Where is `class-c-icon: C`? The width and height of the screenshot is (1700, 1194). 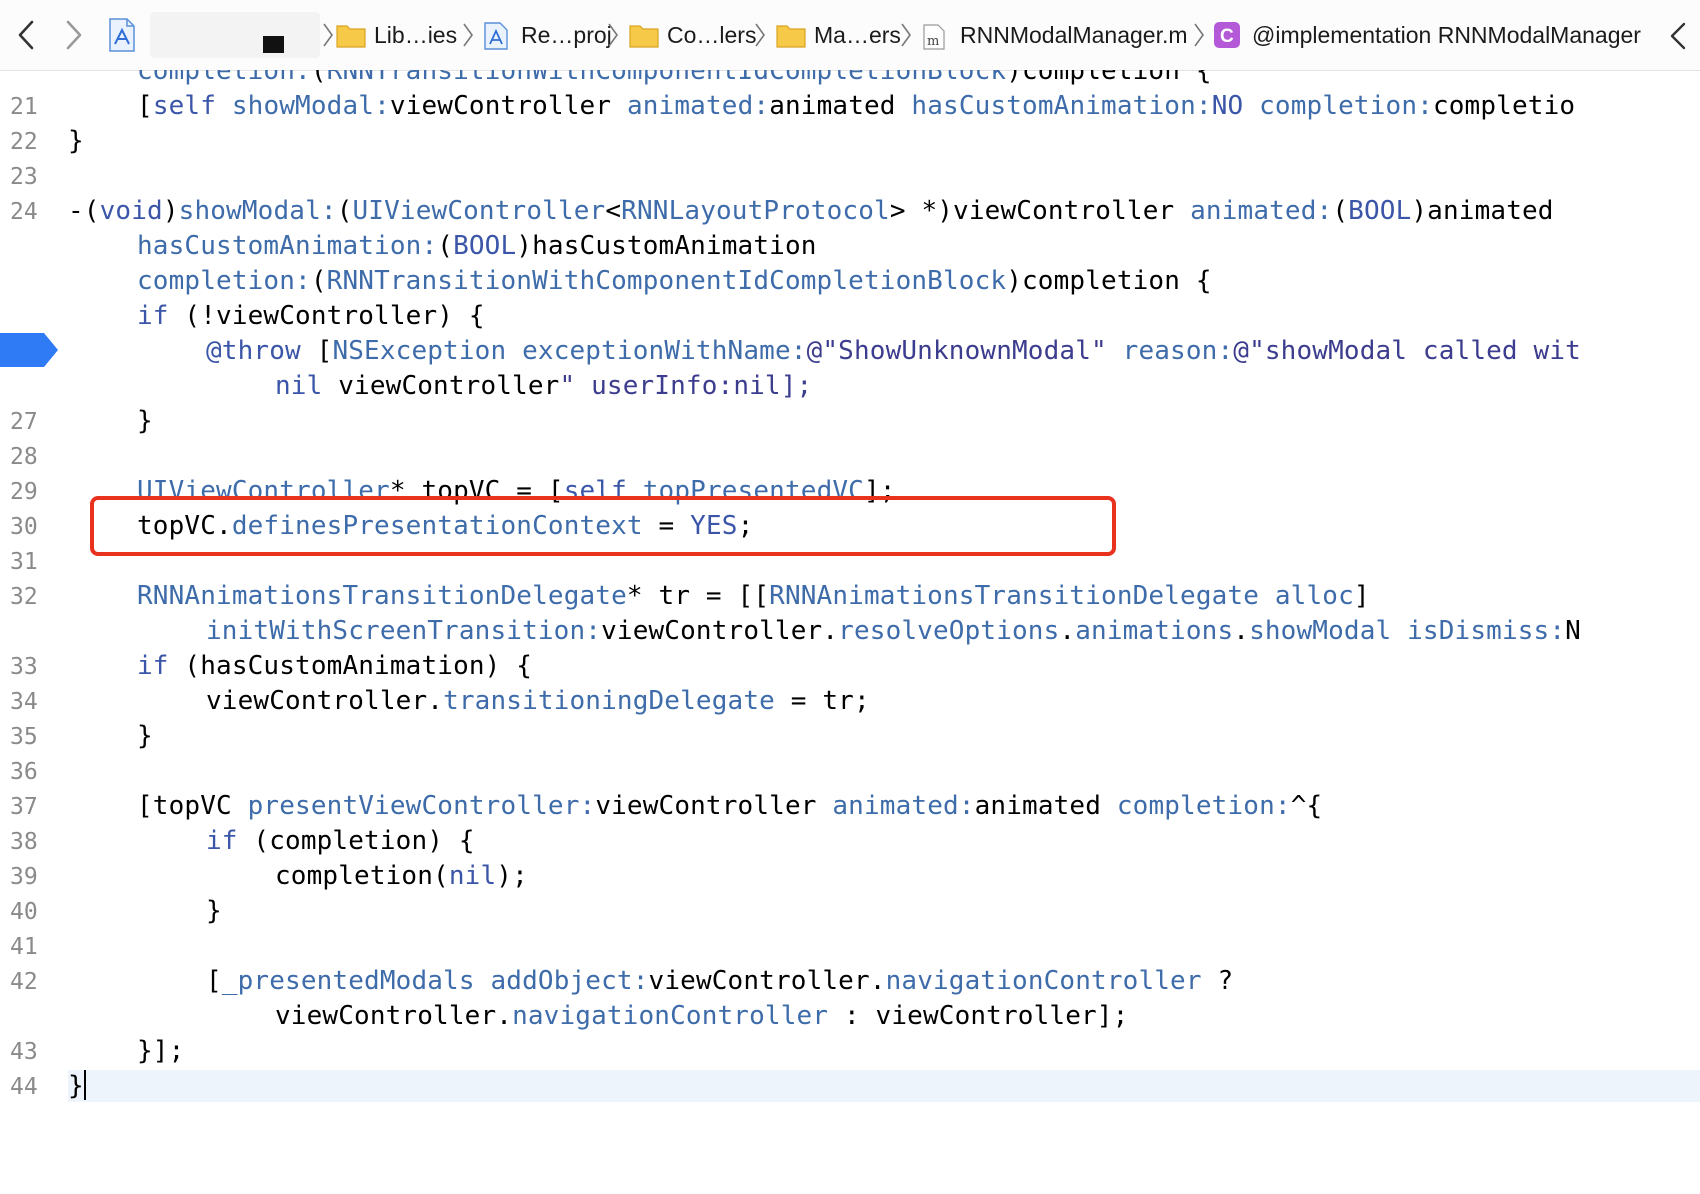
class-c-icon: C is located at coordinates (1227, 35).